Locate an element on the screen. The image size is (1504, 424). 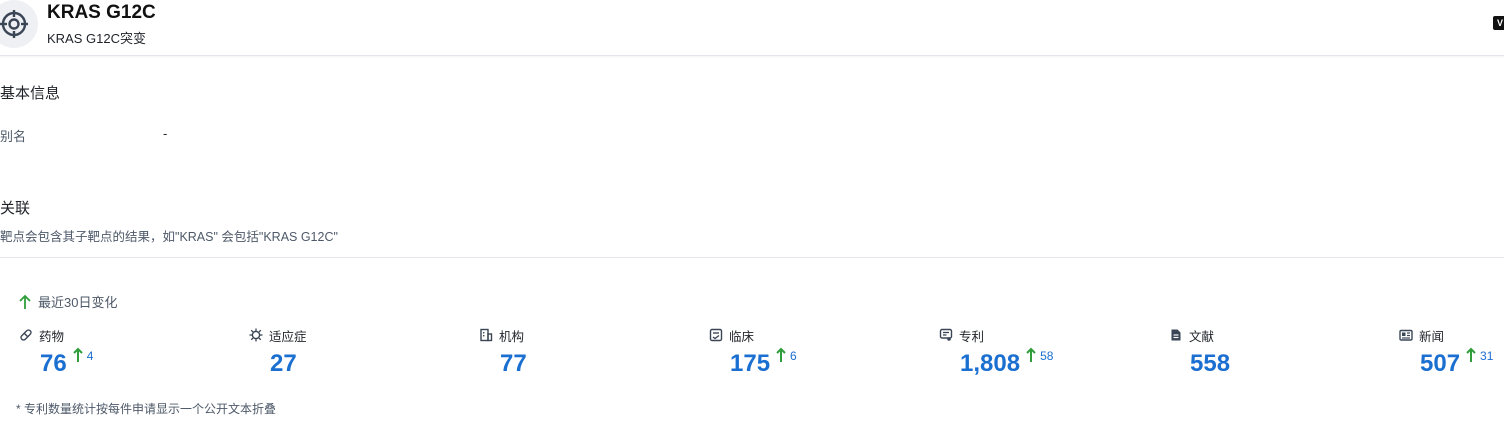
stat-literature: 文献 558 is located at coordinates (1199, 353).